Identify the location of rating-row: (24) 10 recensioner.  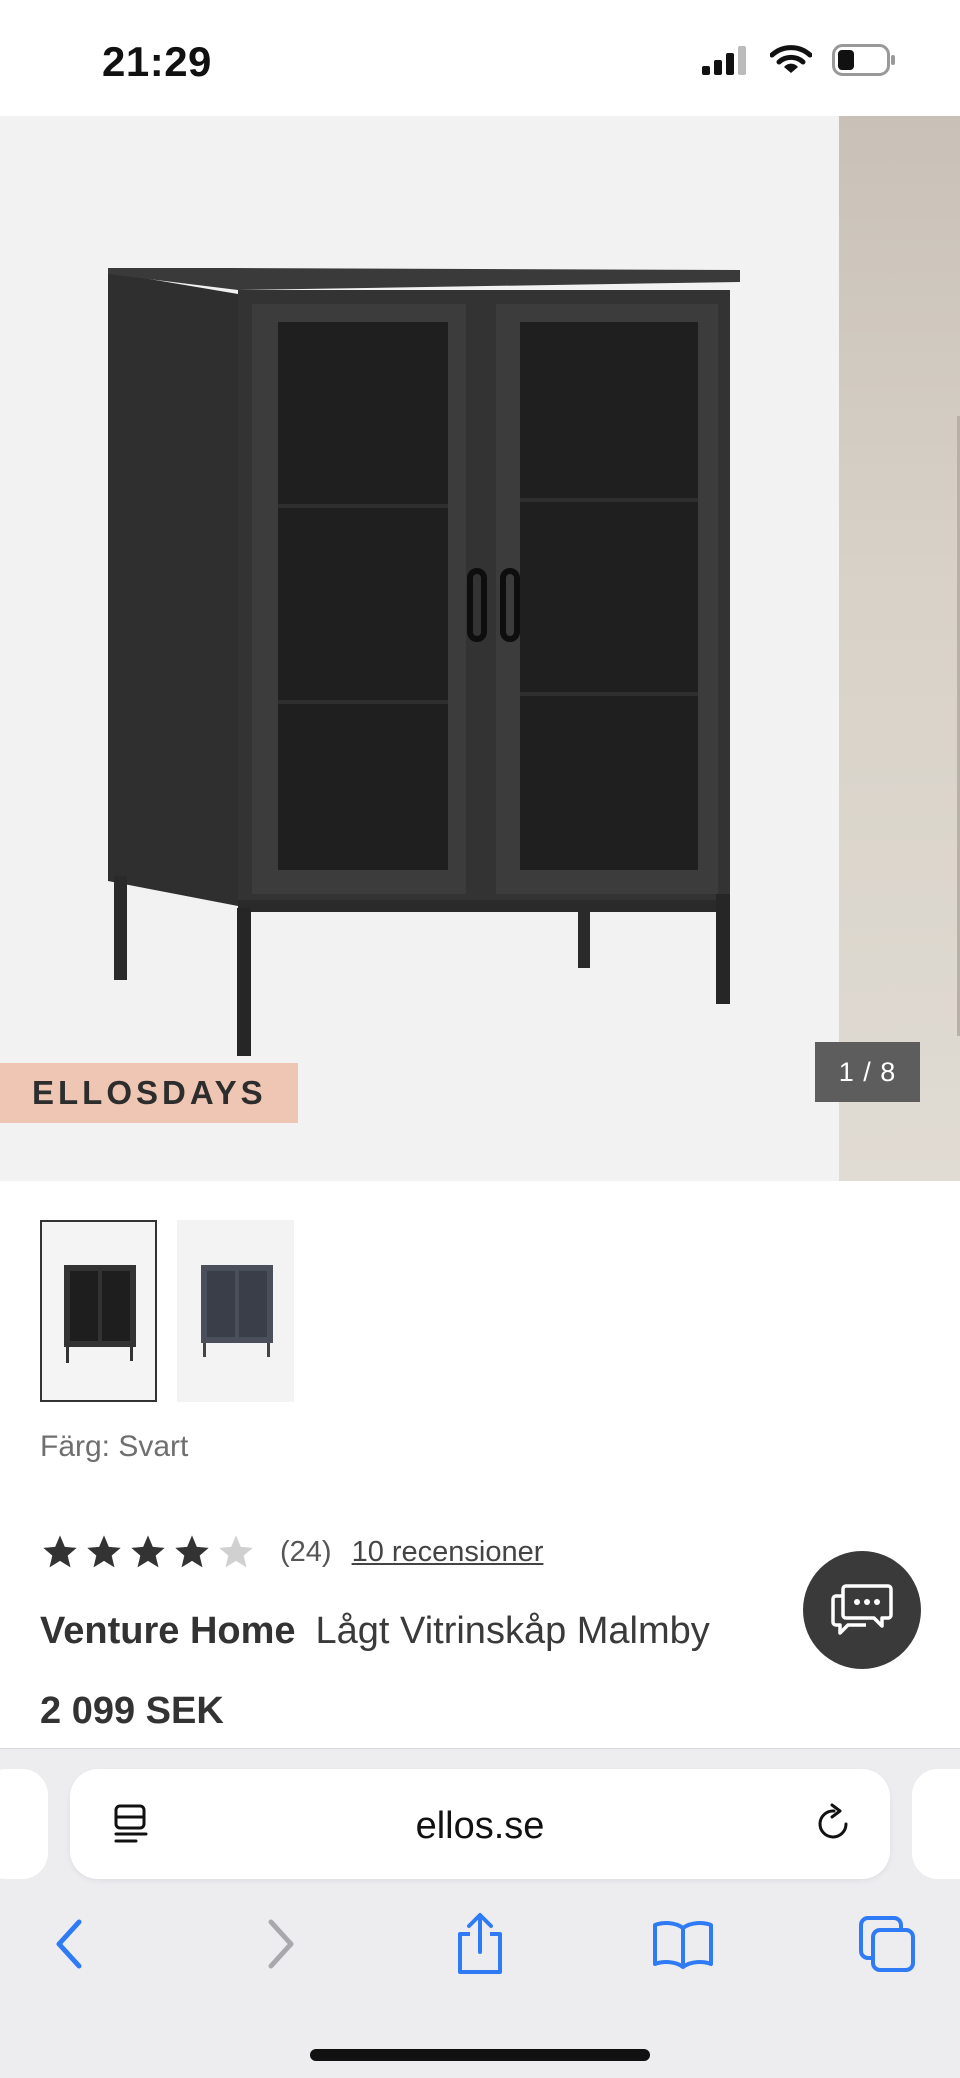
(291, 1552).